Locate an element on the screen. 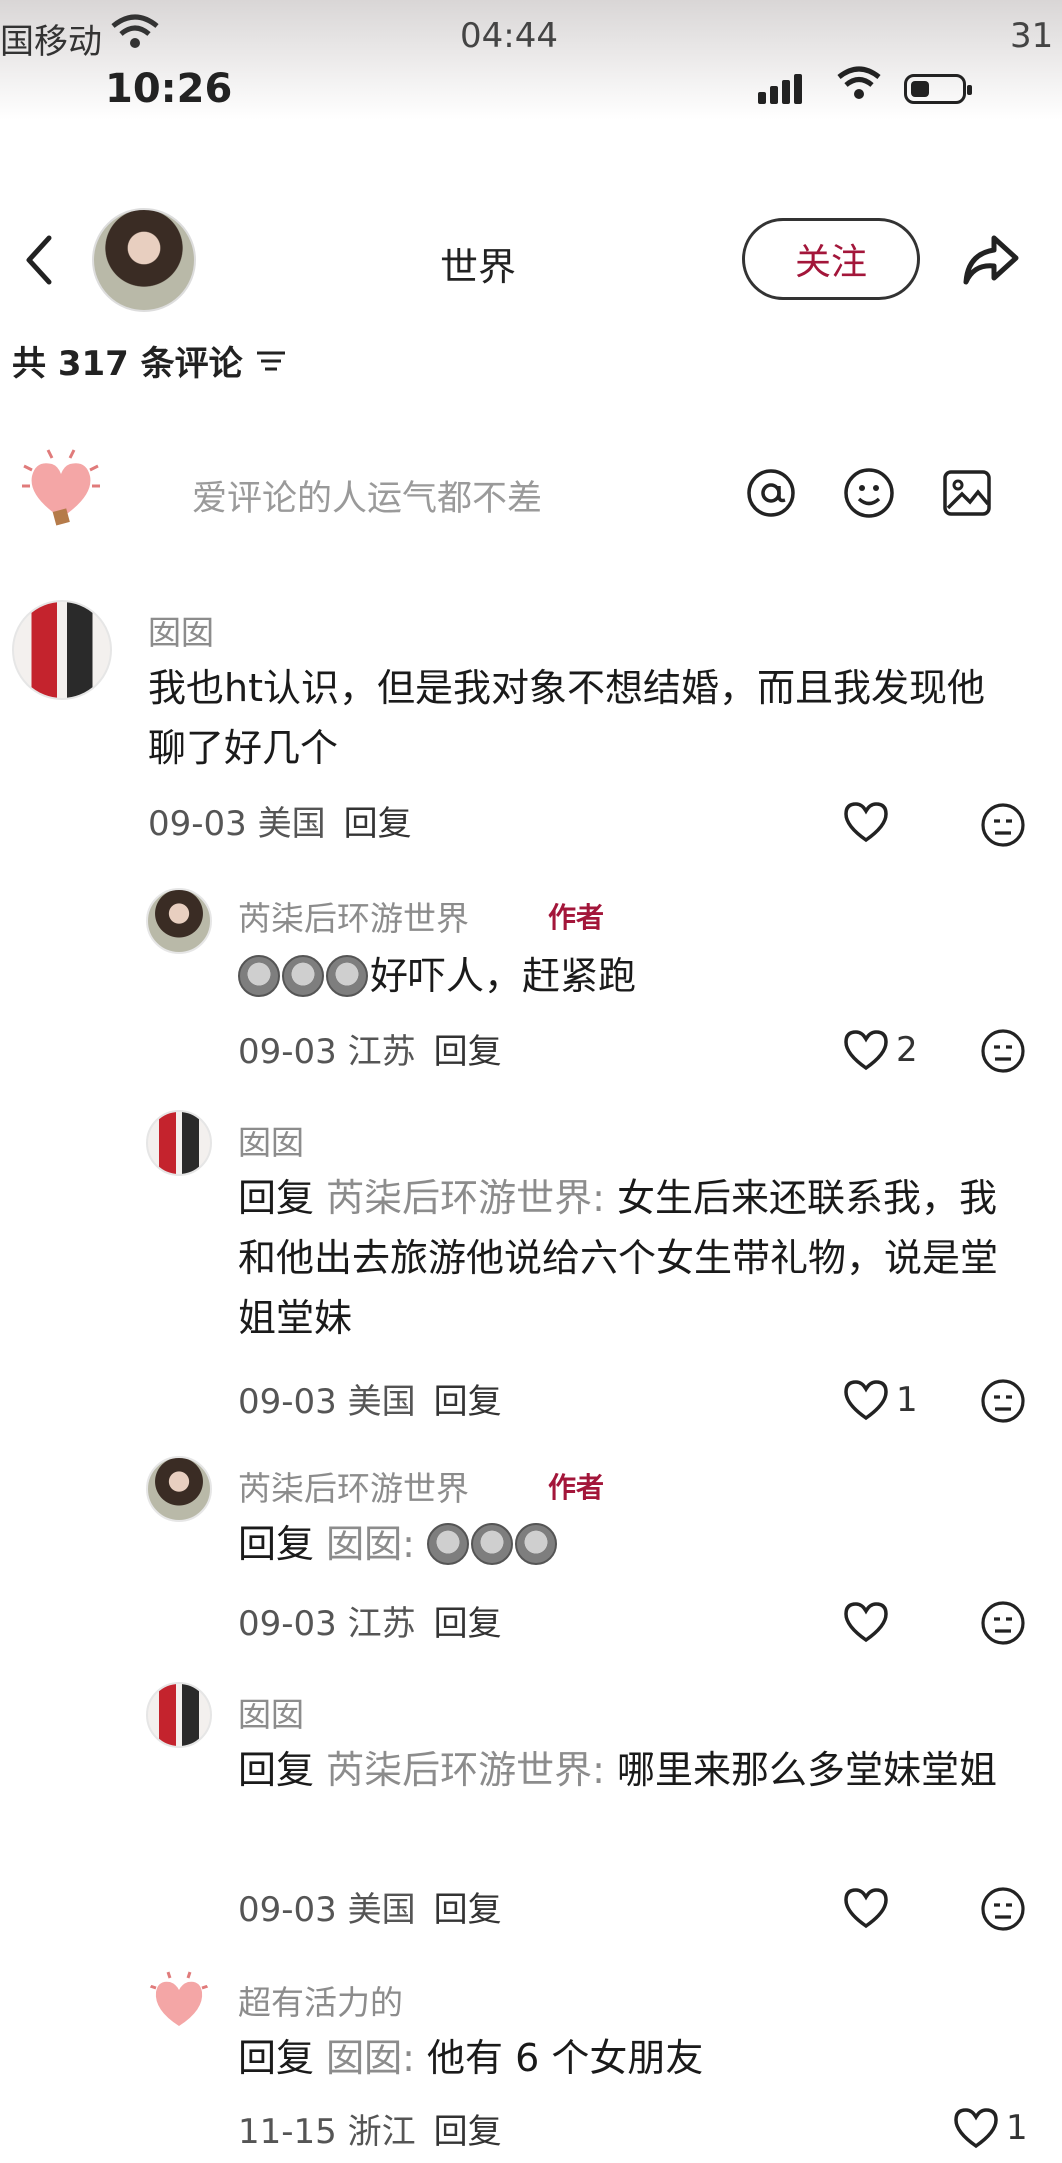  comment-user: 超有活力的 is located at coordinates (320, 2000).